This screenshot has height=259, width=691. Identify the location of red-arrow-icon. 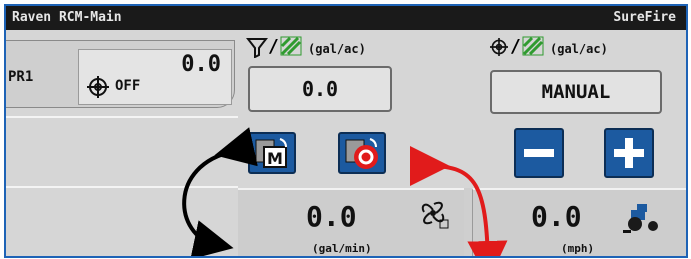
(458, 200).